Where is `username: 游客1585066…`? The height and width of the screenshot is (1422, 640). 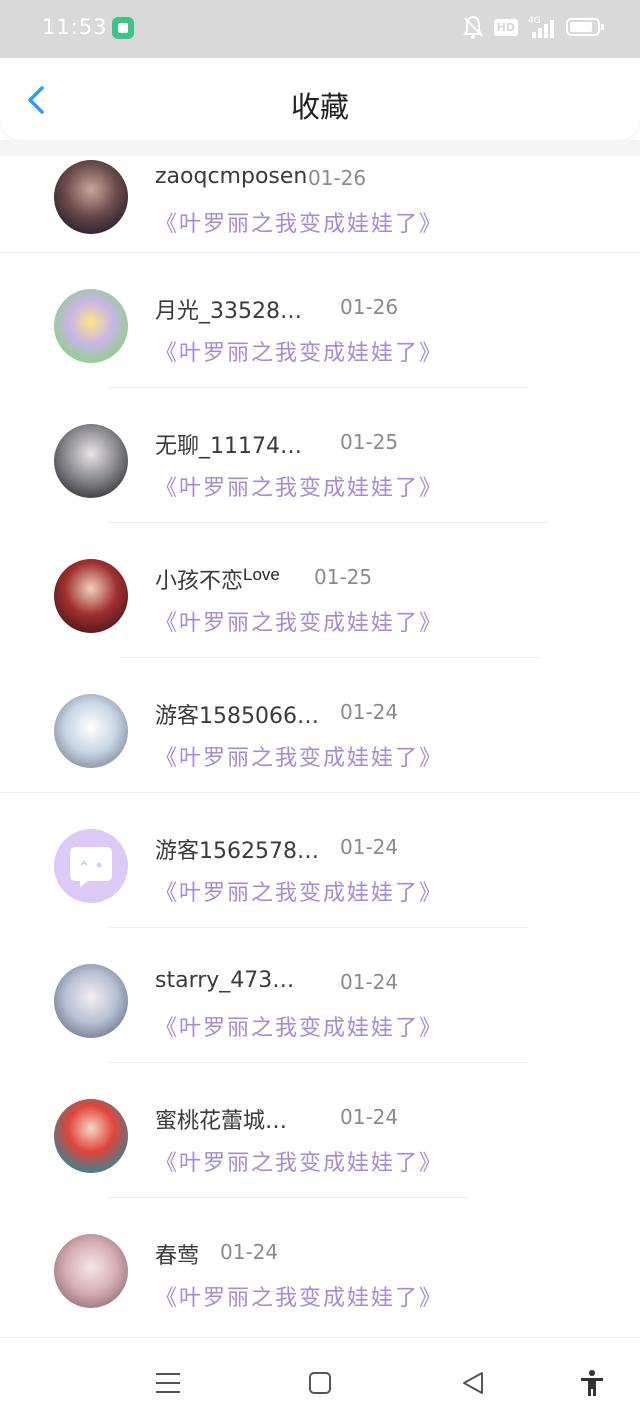 username: 游客1585066… is located at coordinates (237, 716).